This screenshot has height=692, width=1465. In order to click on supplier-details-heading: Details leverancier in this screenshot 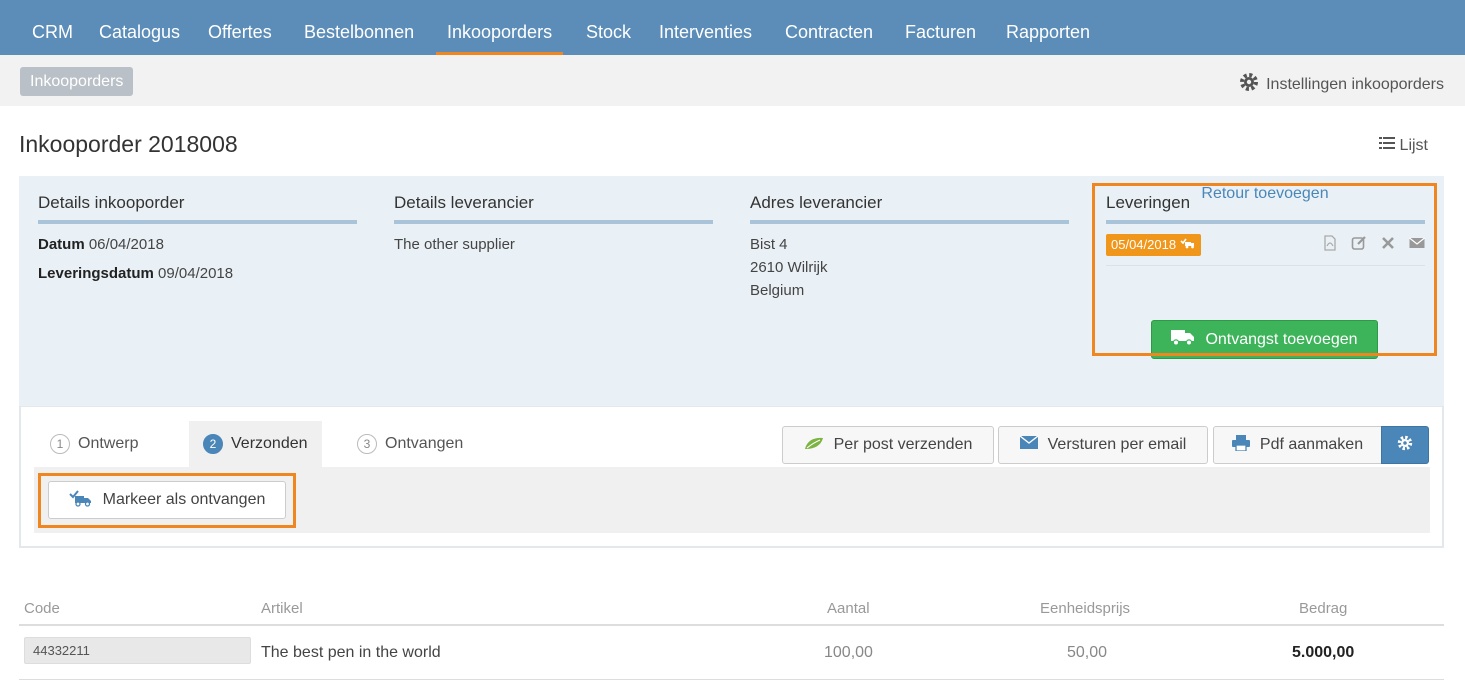, I will do `click(553, 208)`.